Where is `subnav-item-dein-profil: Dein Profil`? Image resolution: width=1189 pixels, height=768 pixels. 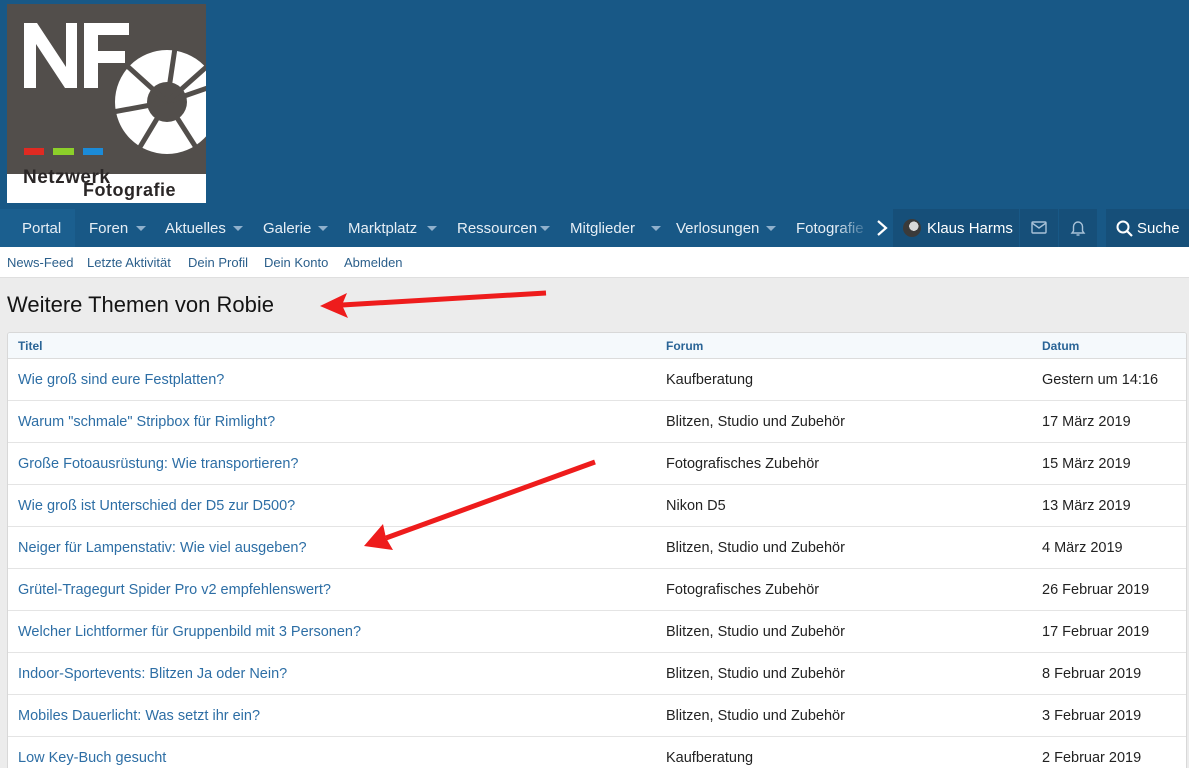 subnav-item-dein-profil: Dein Profil is located at coordinates (218, 262).